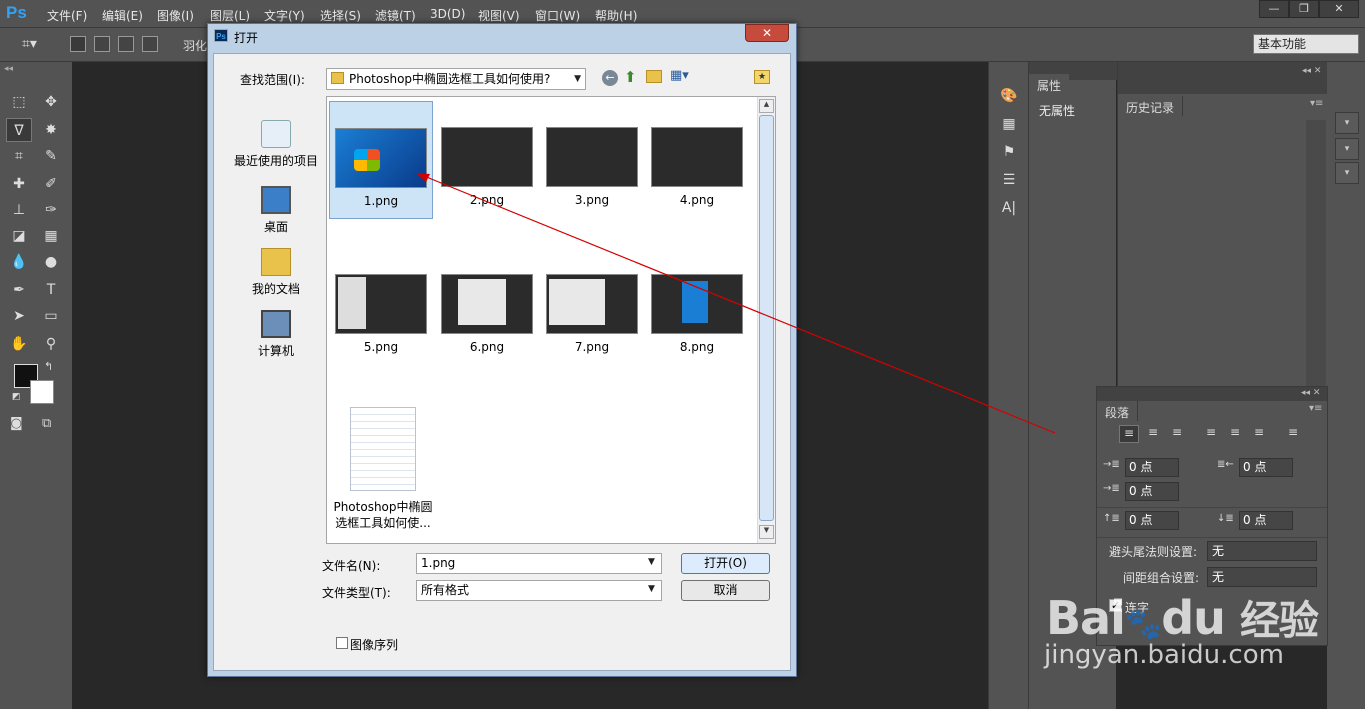  I want to click on crop-tool-icon: ⌗, so click(19, 156).